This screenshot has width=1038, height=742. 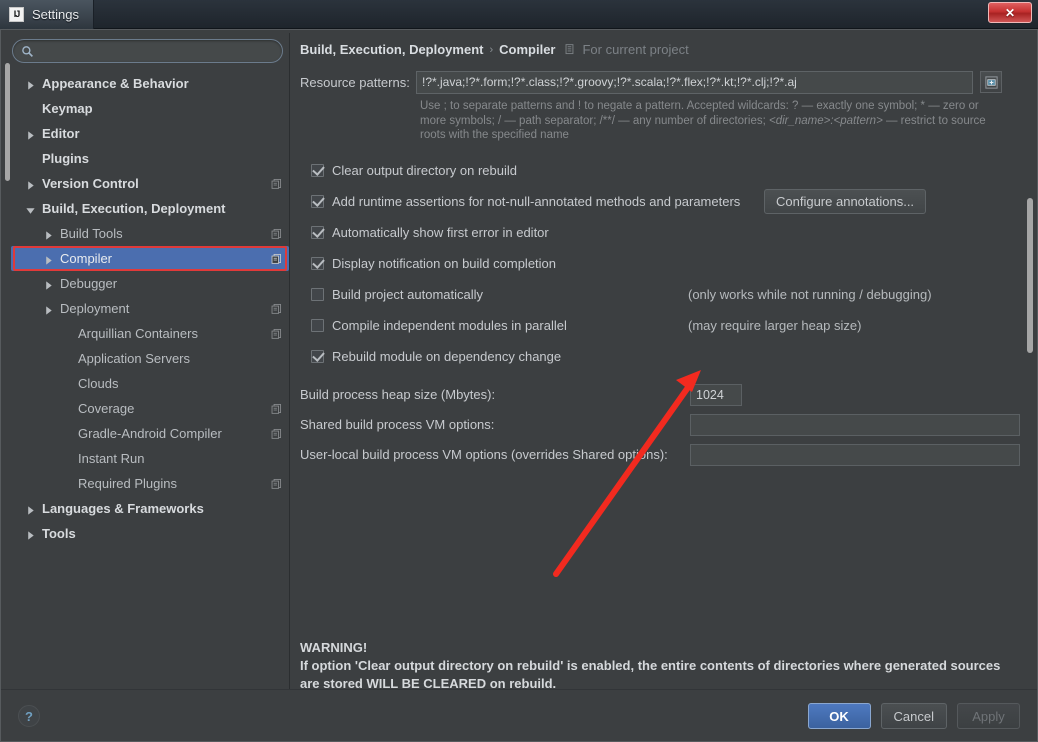 What do you see at coordinates (570, 49) in the screenshot?
I see `project-module-icon` at bounding box center [570, 49].